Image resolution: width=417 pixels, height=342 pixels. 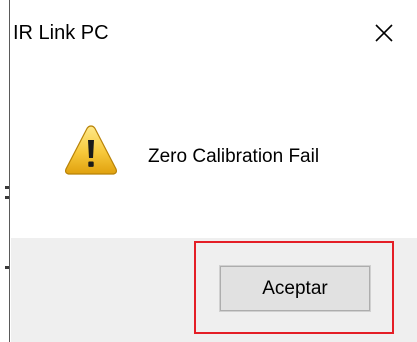 I want to click on window-title: IR Link PC, so click(x=61, y=33).